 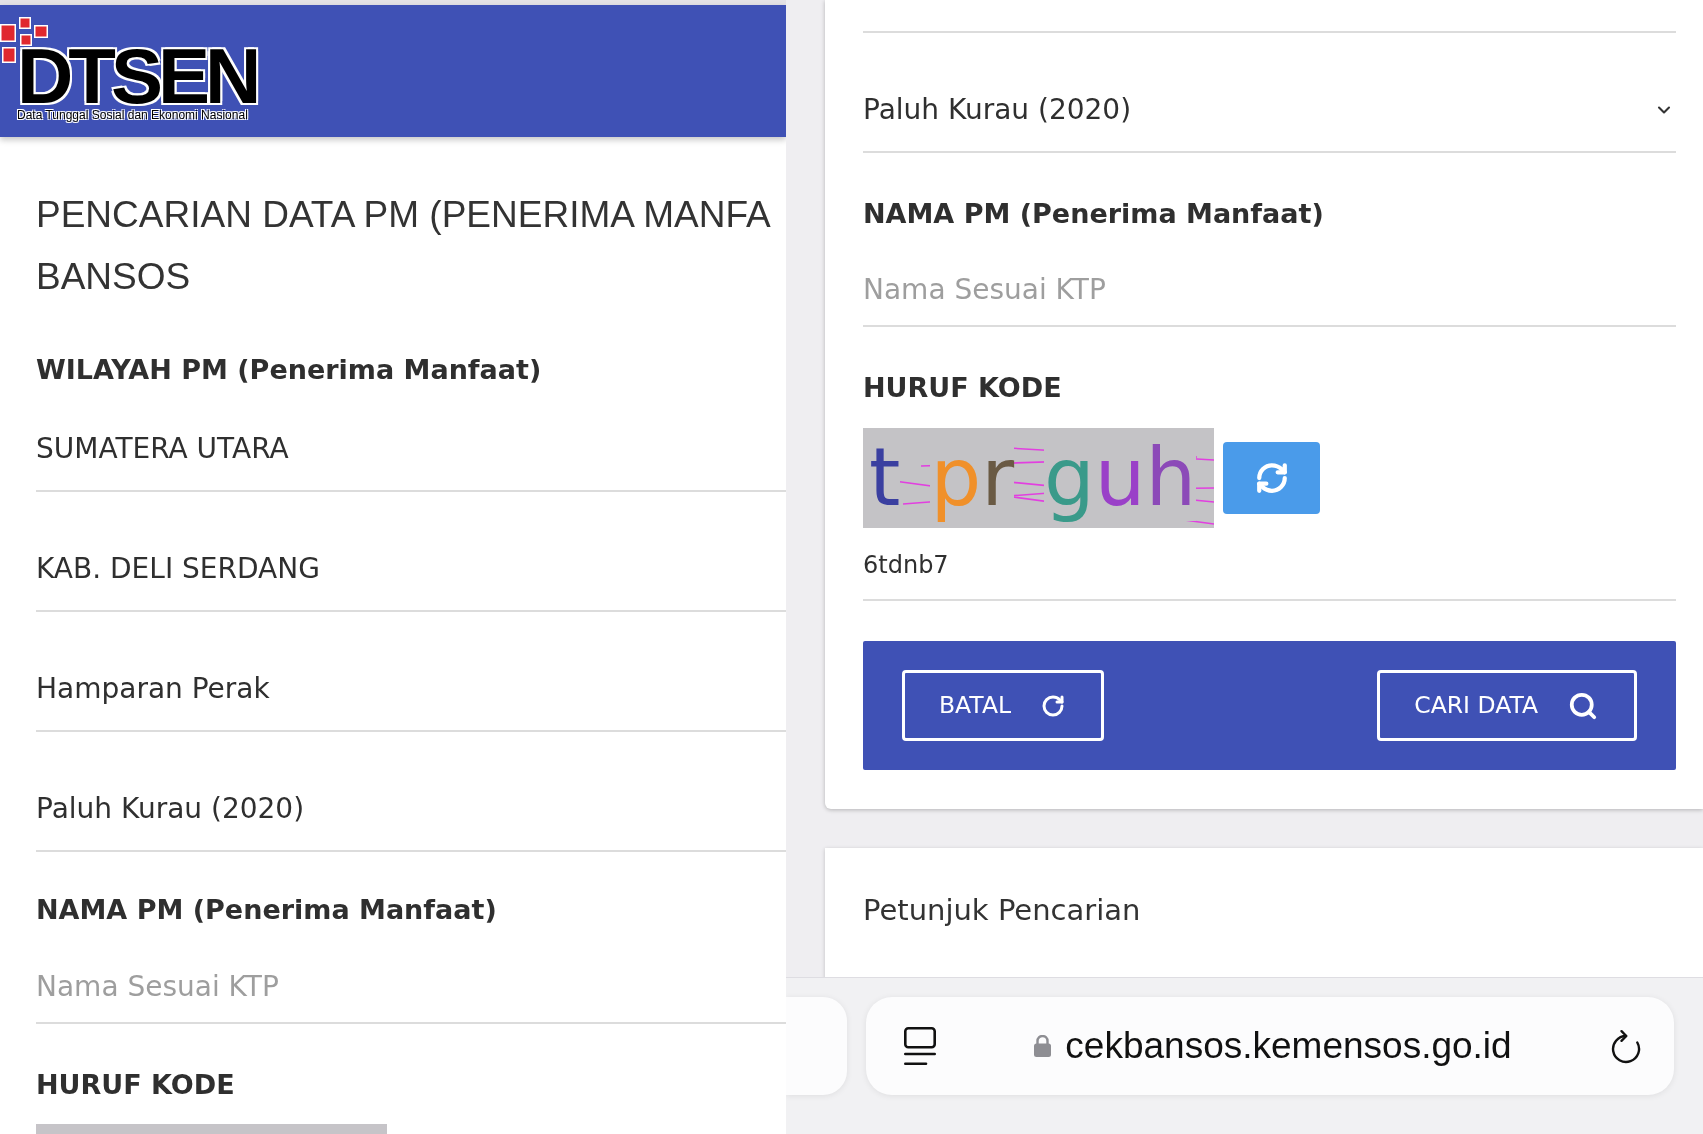 What do you see at coordinates (403, 215) in the screenshot?
I see `page-title: PENCARIAN DATA PM (PENERIMA MANFA` at bounding box center [403, 215].